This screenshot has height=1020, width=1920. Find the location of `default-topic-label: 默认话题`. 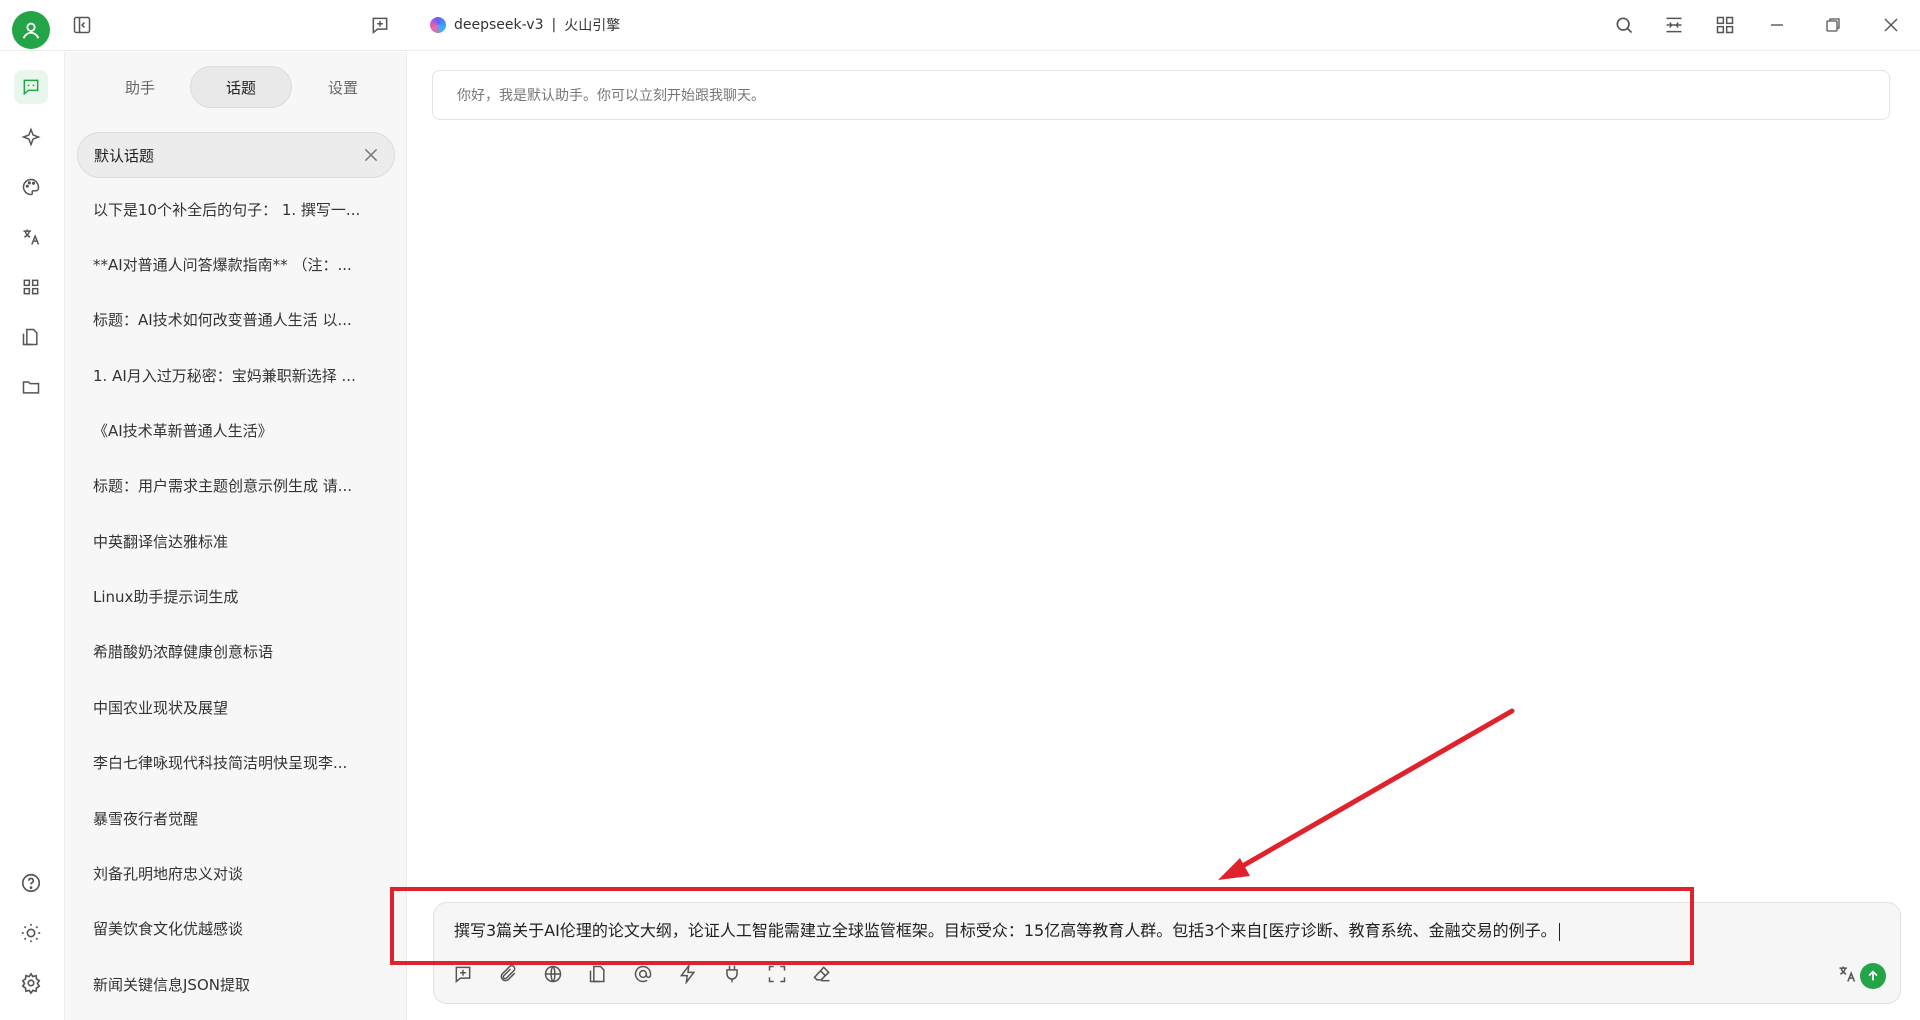

default-topic-label: 默认话题 is located at coordinates (124, 155).